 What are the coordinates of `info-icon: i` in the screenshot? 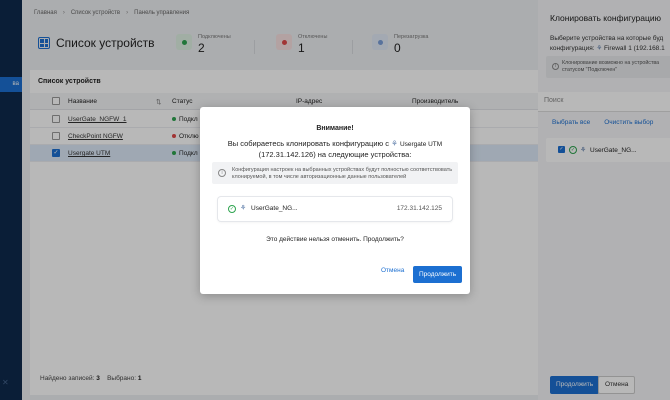 It's located at (222, 173).